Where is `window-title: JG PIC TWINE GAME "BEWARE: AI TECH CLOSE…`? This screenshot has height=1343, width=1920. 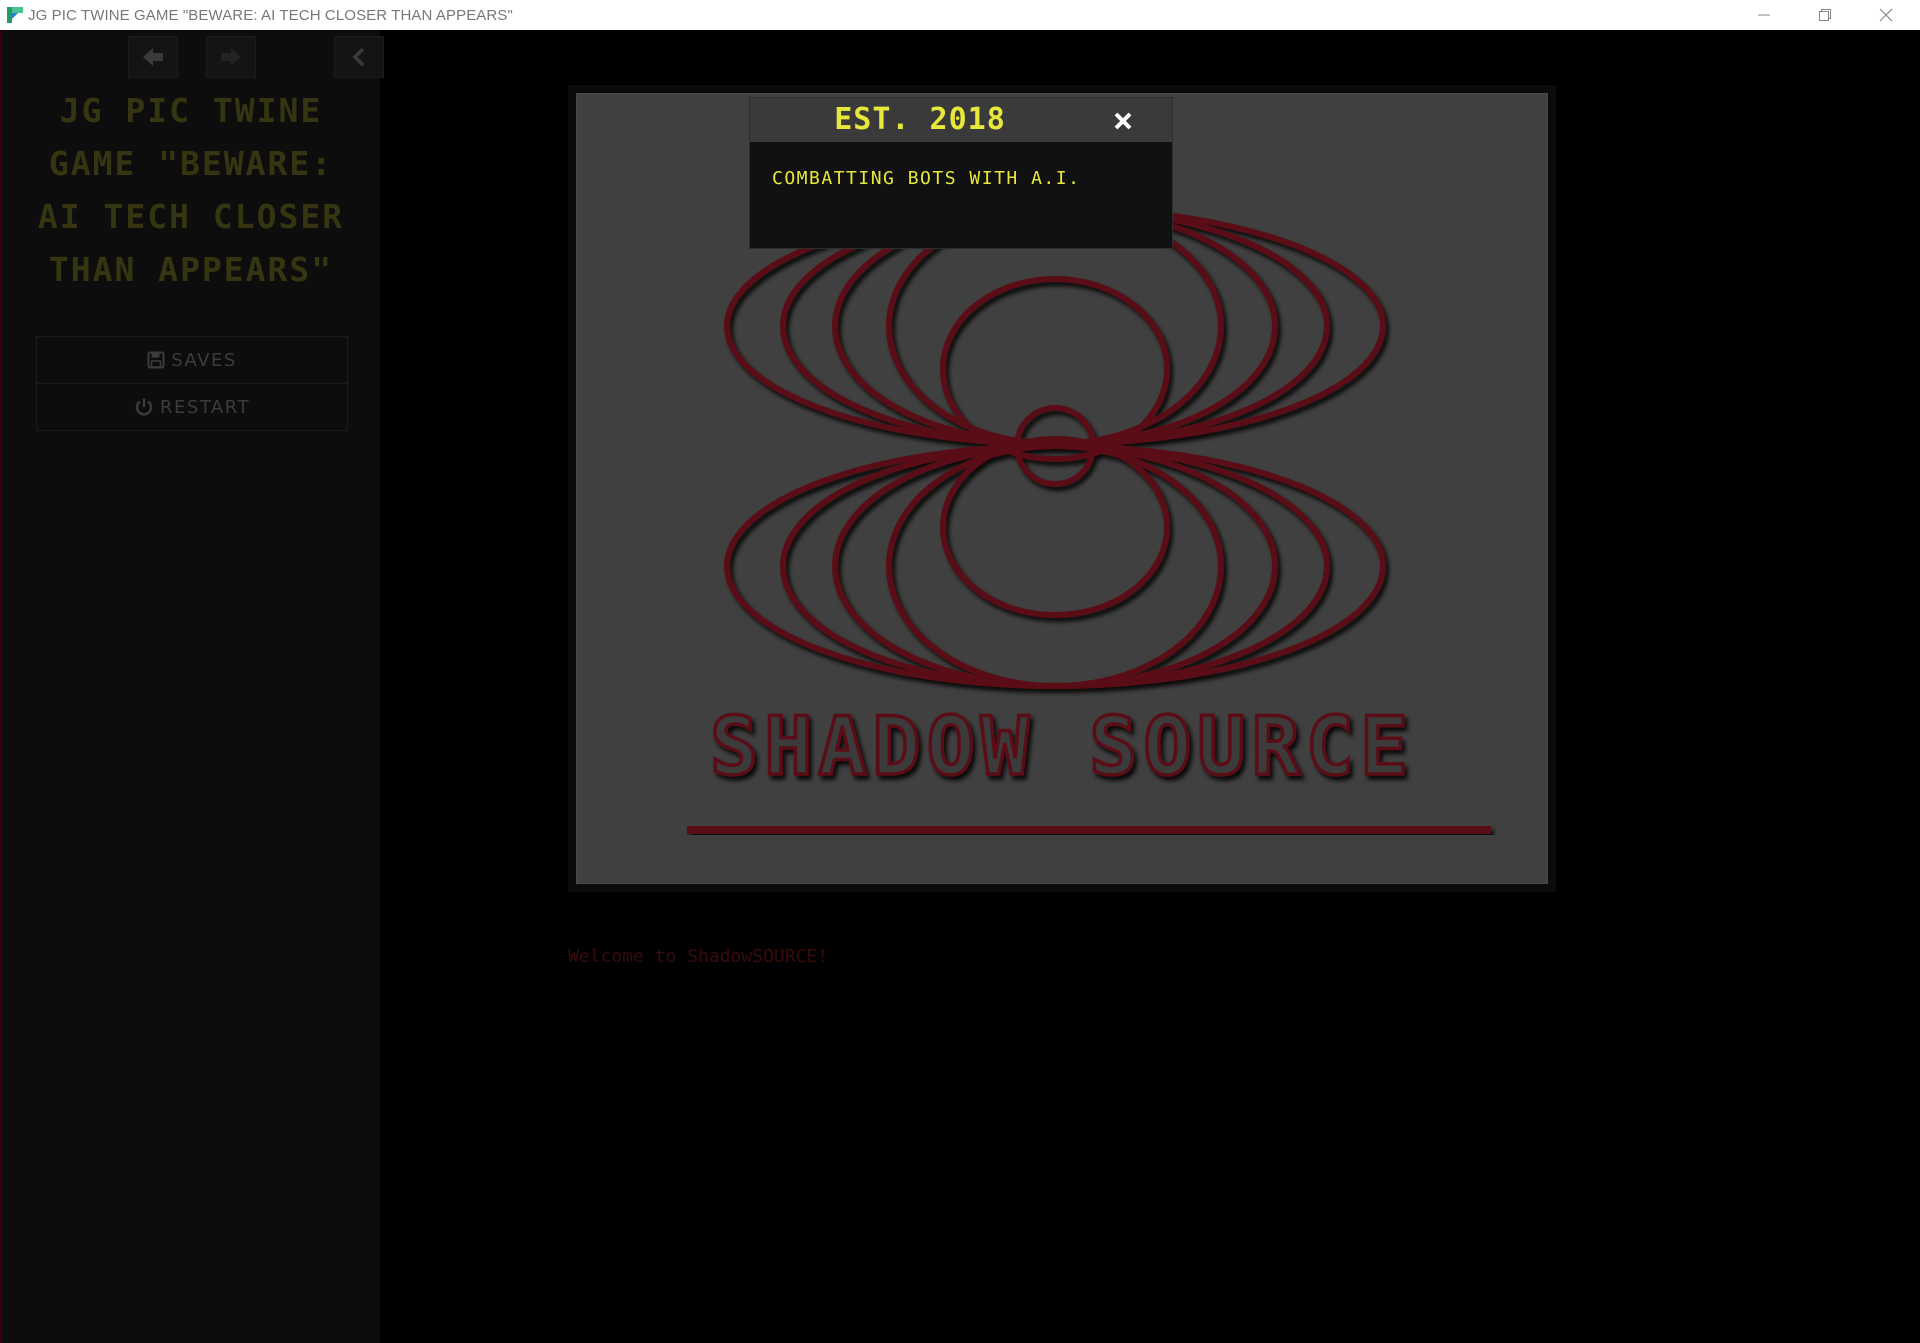 window-title: JG PIC TWINE GAME "BEWARE: AI TECH CLOSE… is located at coordinates (270, 15).